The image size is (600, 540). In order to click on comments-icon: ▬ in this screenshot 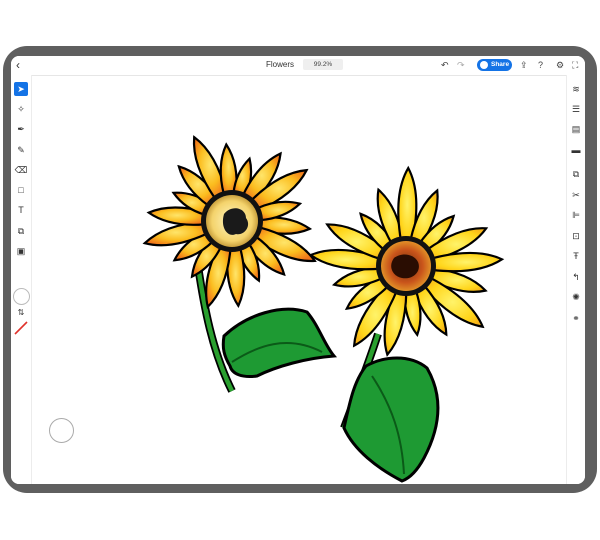, I will do `click(576, 150)`.